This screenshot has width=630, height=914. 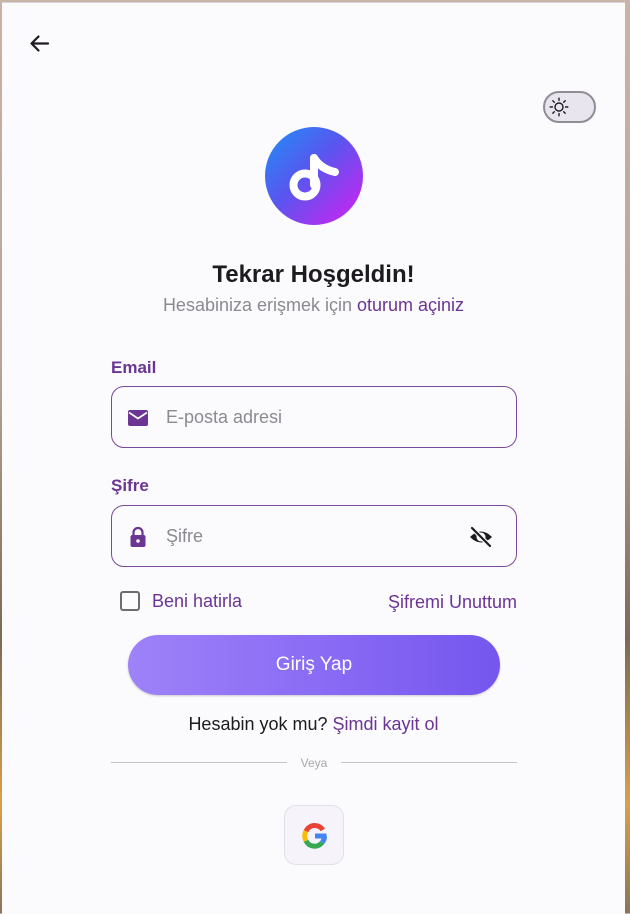 I want to click on email-label: Email, so click(x=134, y=367).